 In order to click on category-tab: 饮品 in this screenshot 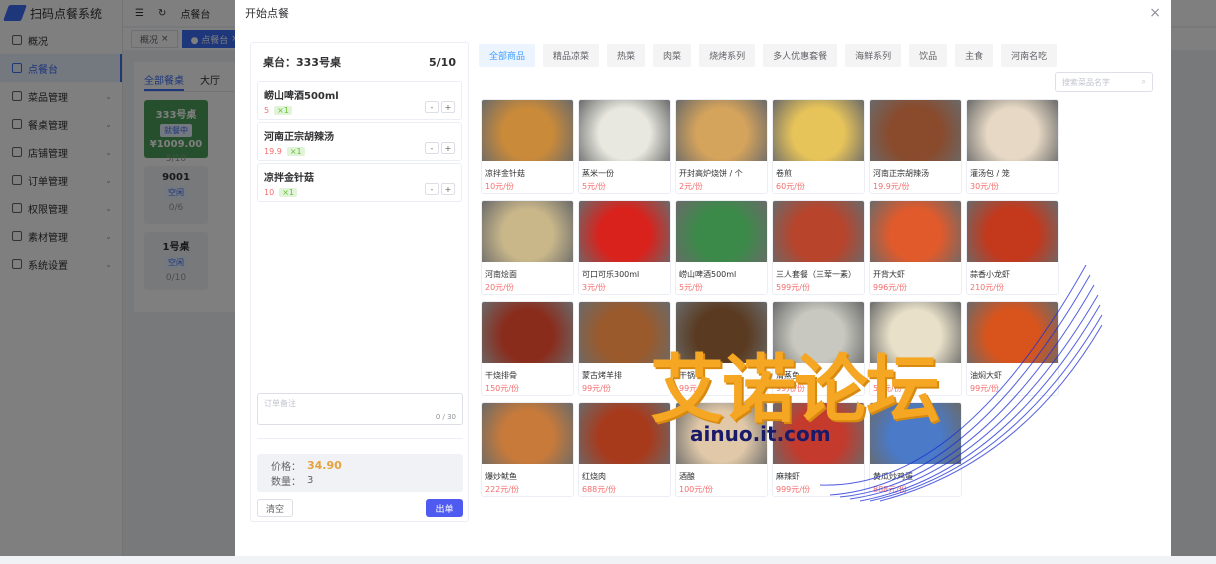, I will do `click(928, 55)`.